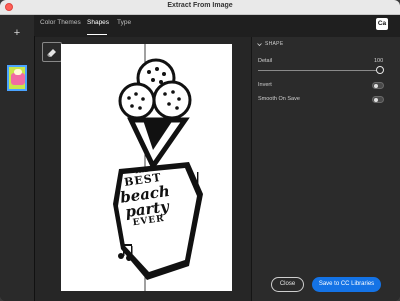 The width and height of the screenshot is (400, 301). What do you see at coordinates (60, 22) in the screenshot?
I see `tab-color-themes: Color Themes` at bounding box center [60, 22].